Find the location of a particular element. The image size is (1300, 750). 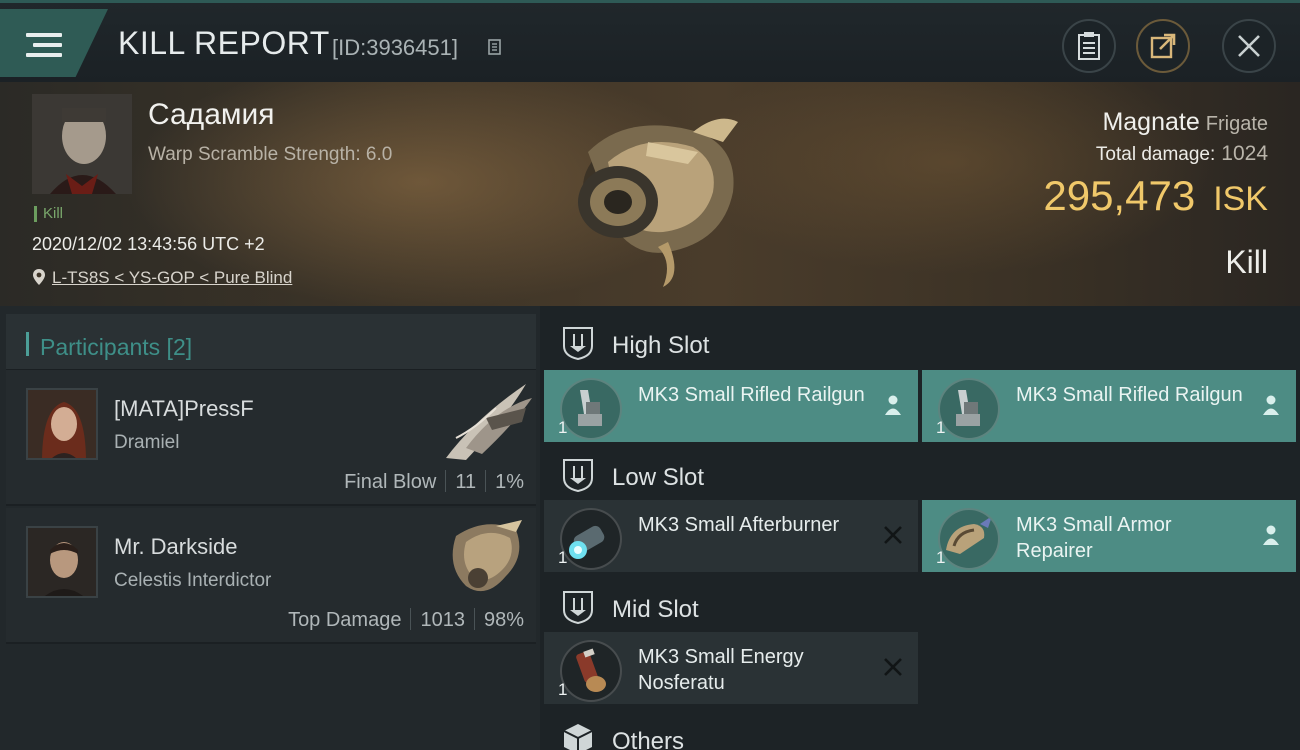

item-name: MK3 Small Energy Nosferatu is located at coordinates (721, 670).